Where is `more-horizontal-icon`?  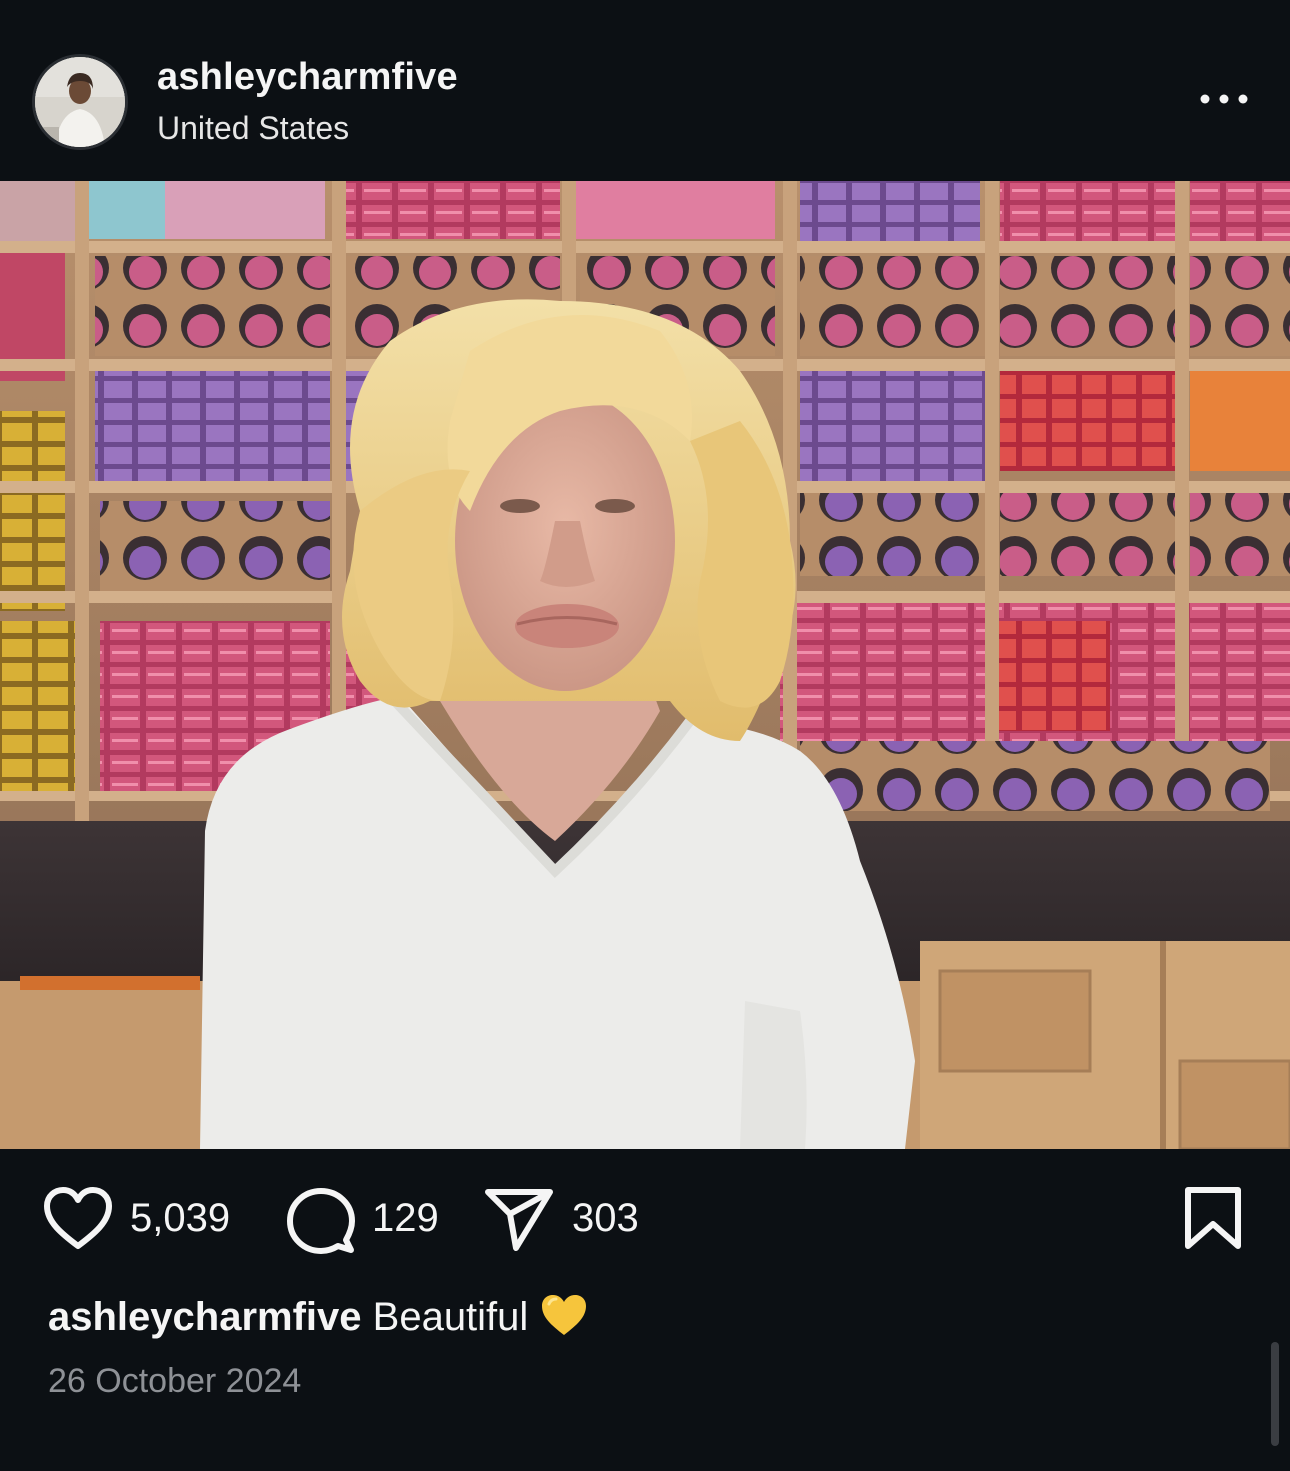
more-horizontal-icon is located at coordinates (1224, 99).